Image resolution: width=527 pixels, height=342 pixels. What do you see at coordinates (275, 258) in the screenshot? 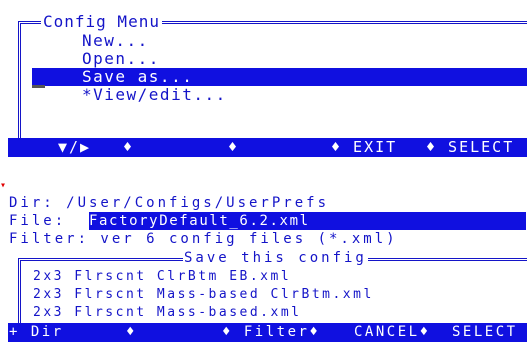
I see `file-list-title: Save this config` at bounding box center [275, 258].